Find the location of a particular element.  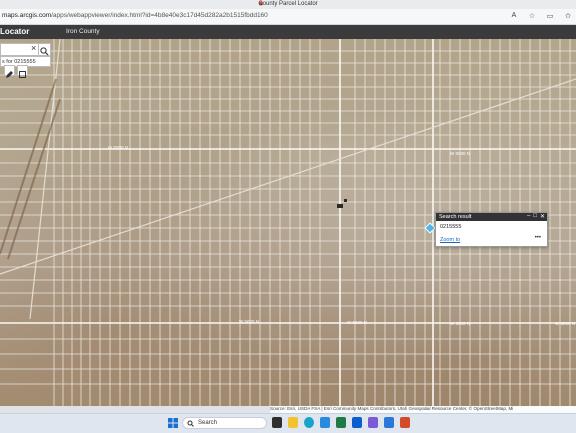

outlook-icon is located at coordinates (357, 422).